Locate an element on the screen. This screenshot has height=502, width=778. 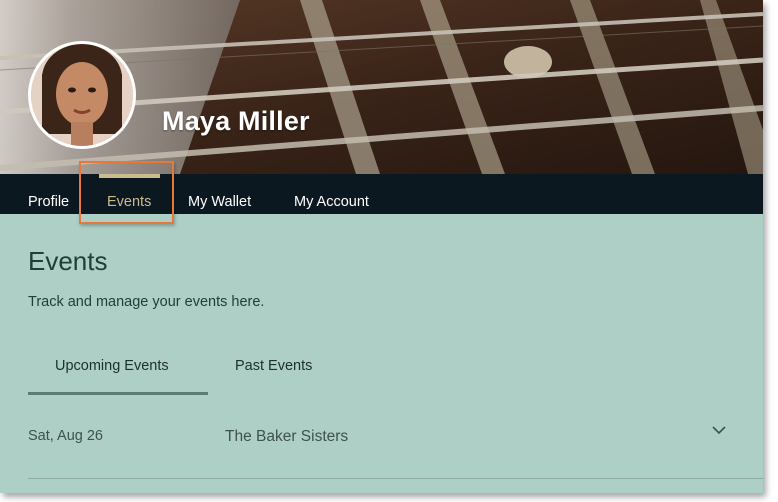
user-photo-icon is located at coordinates (82, 95).